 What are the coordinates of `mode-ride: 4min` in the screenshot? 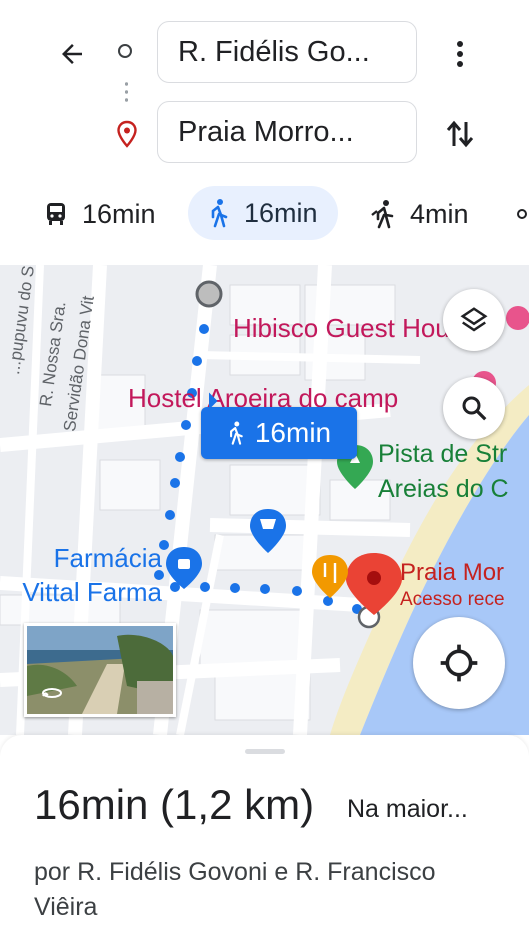 It's located at (419, 214).